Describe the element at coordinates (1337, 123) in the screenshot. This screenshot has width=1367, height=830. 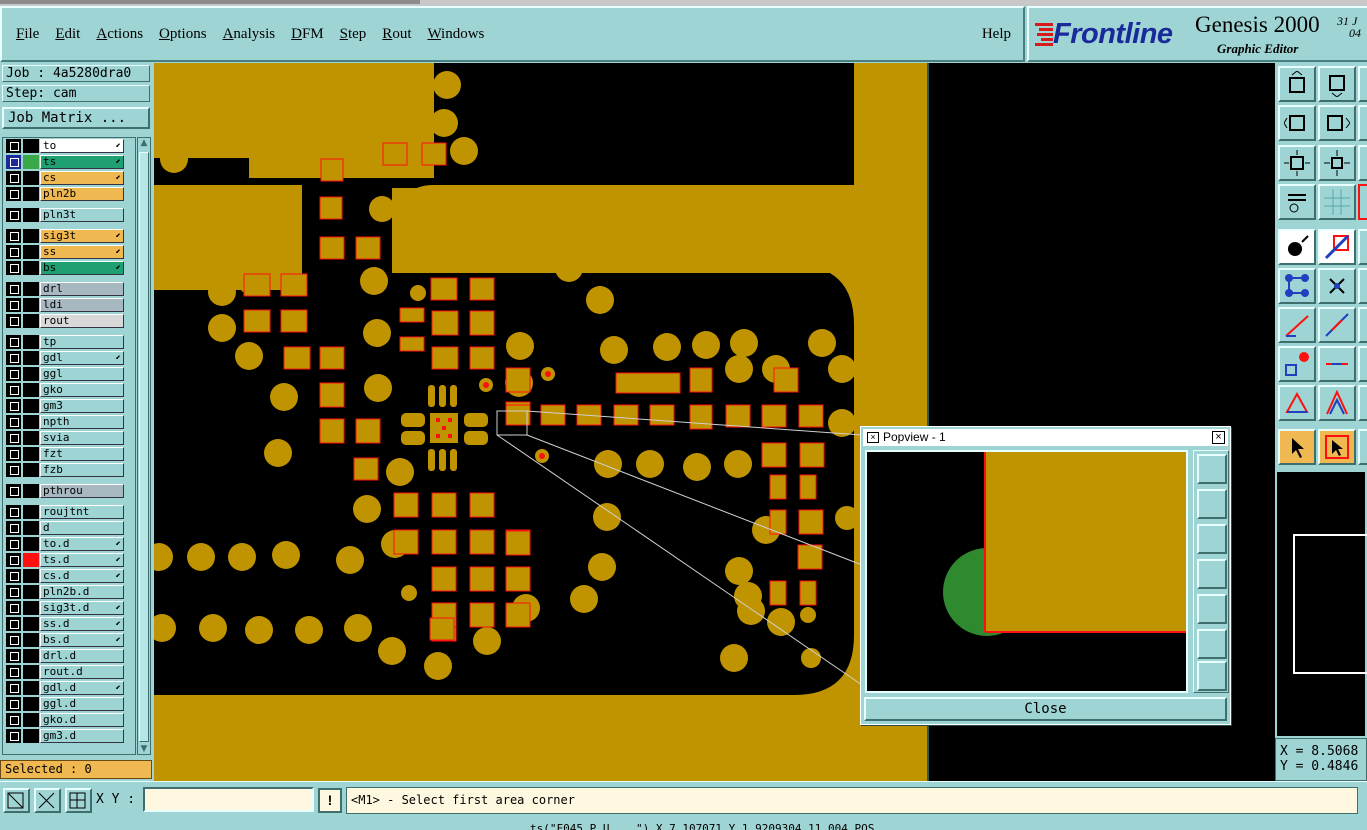
I see `pan-right-tool-icon` at that location.